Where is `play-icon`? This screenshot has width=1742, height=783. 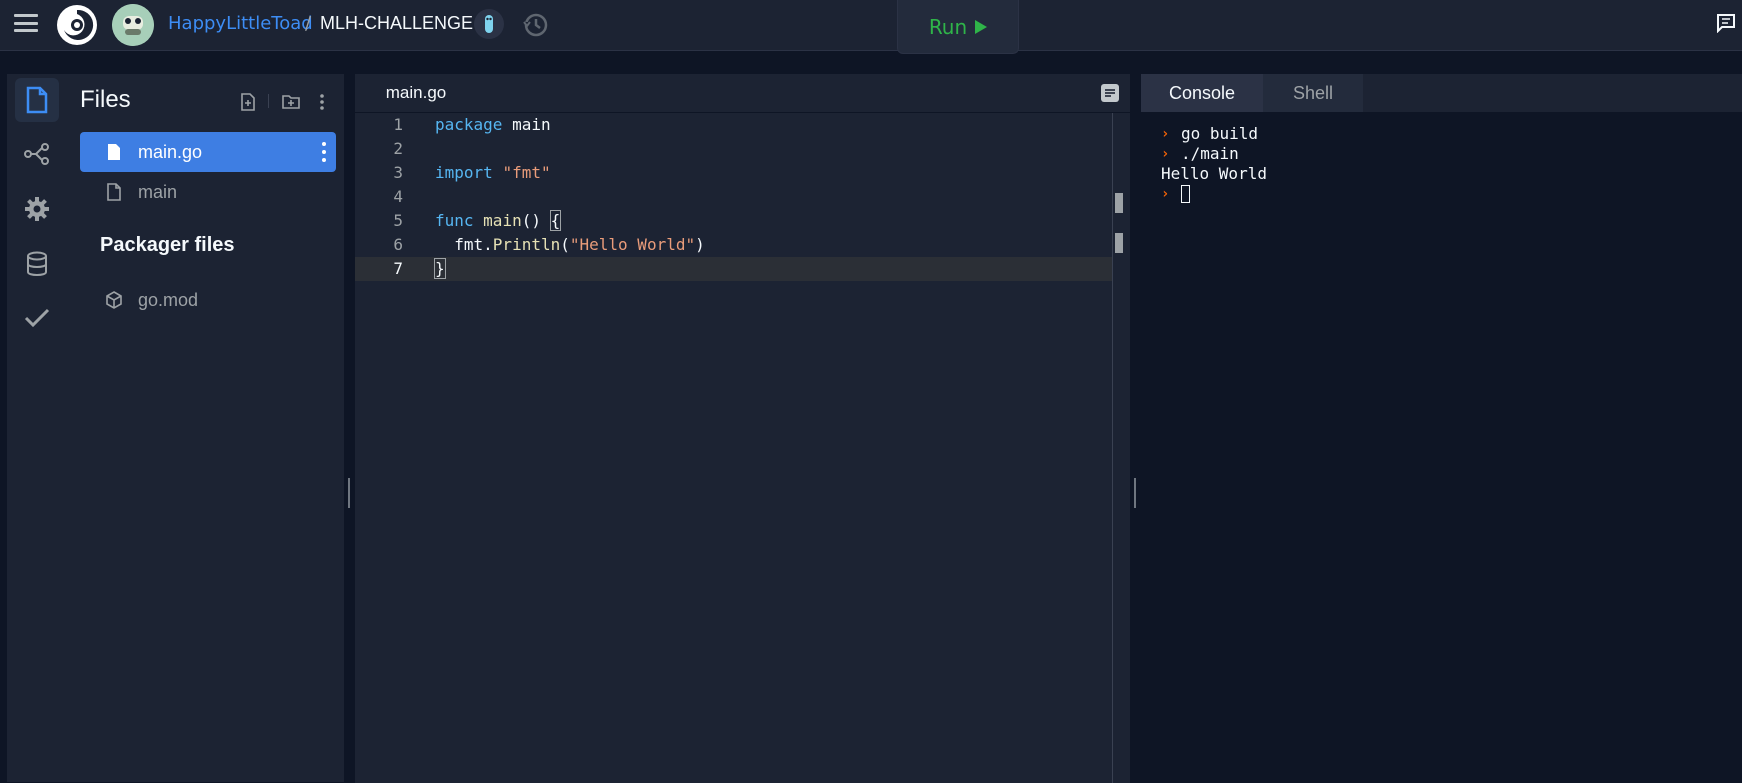
play-icon is located at coordinates (981, 26).